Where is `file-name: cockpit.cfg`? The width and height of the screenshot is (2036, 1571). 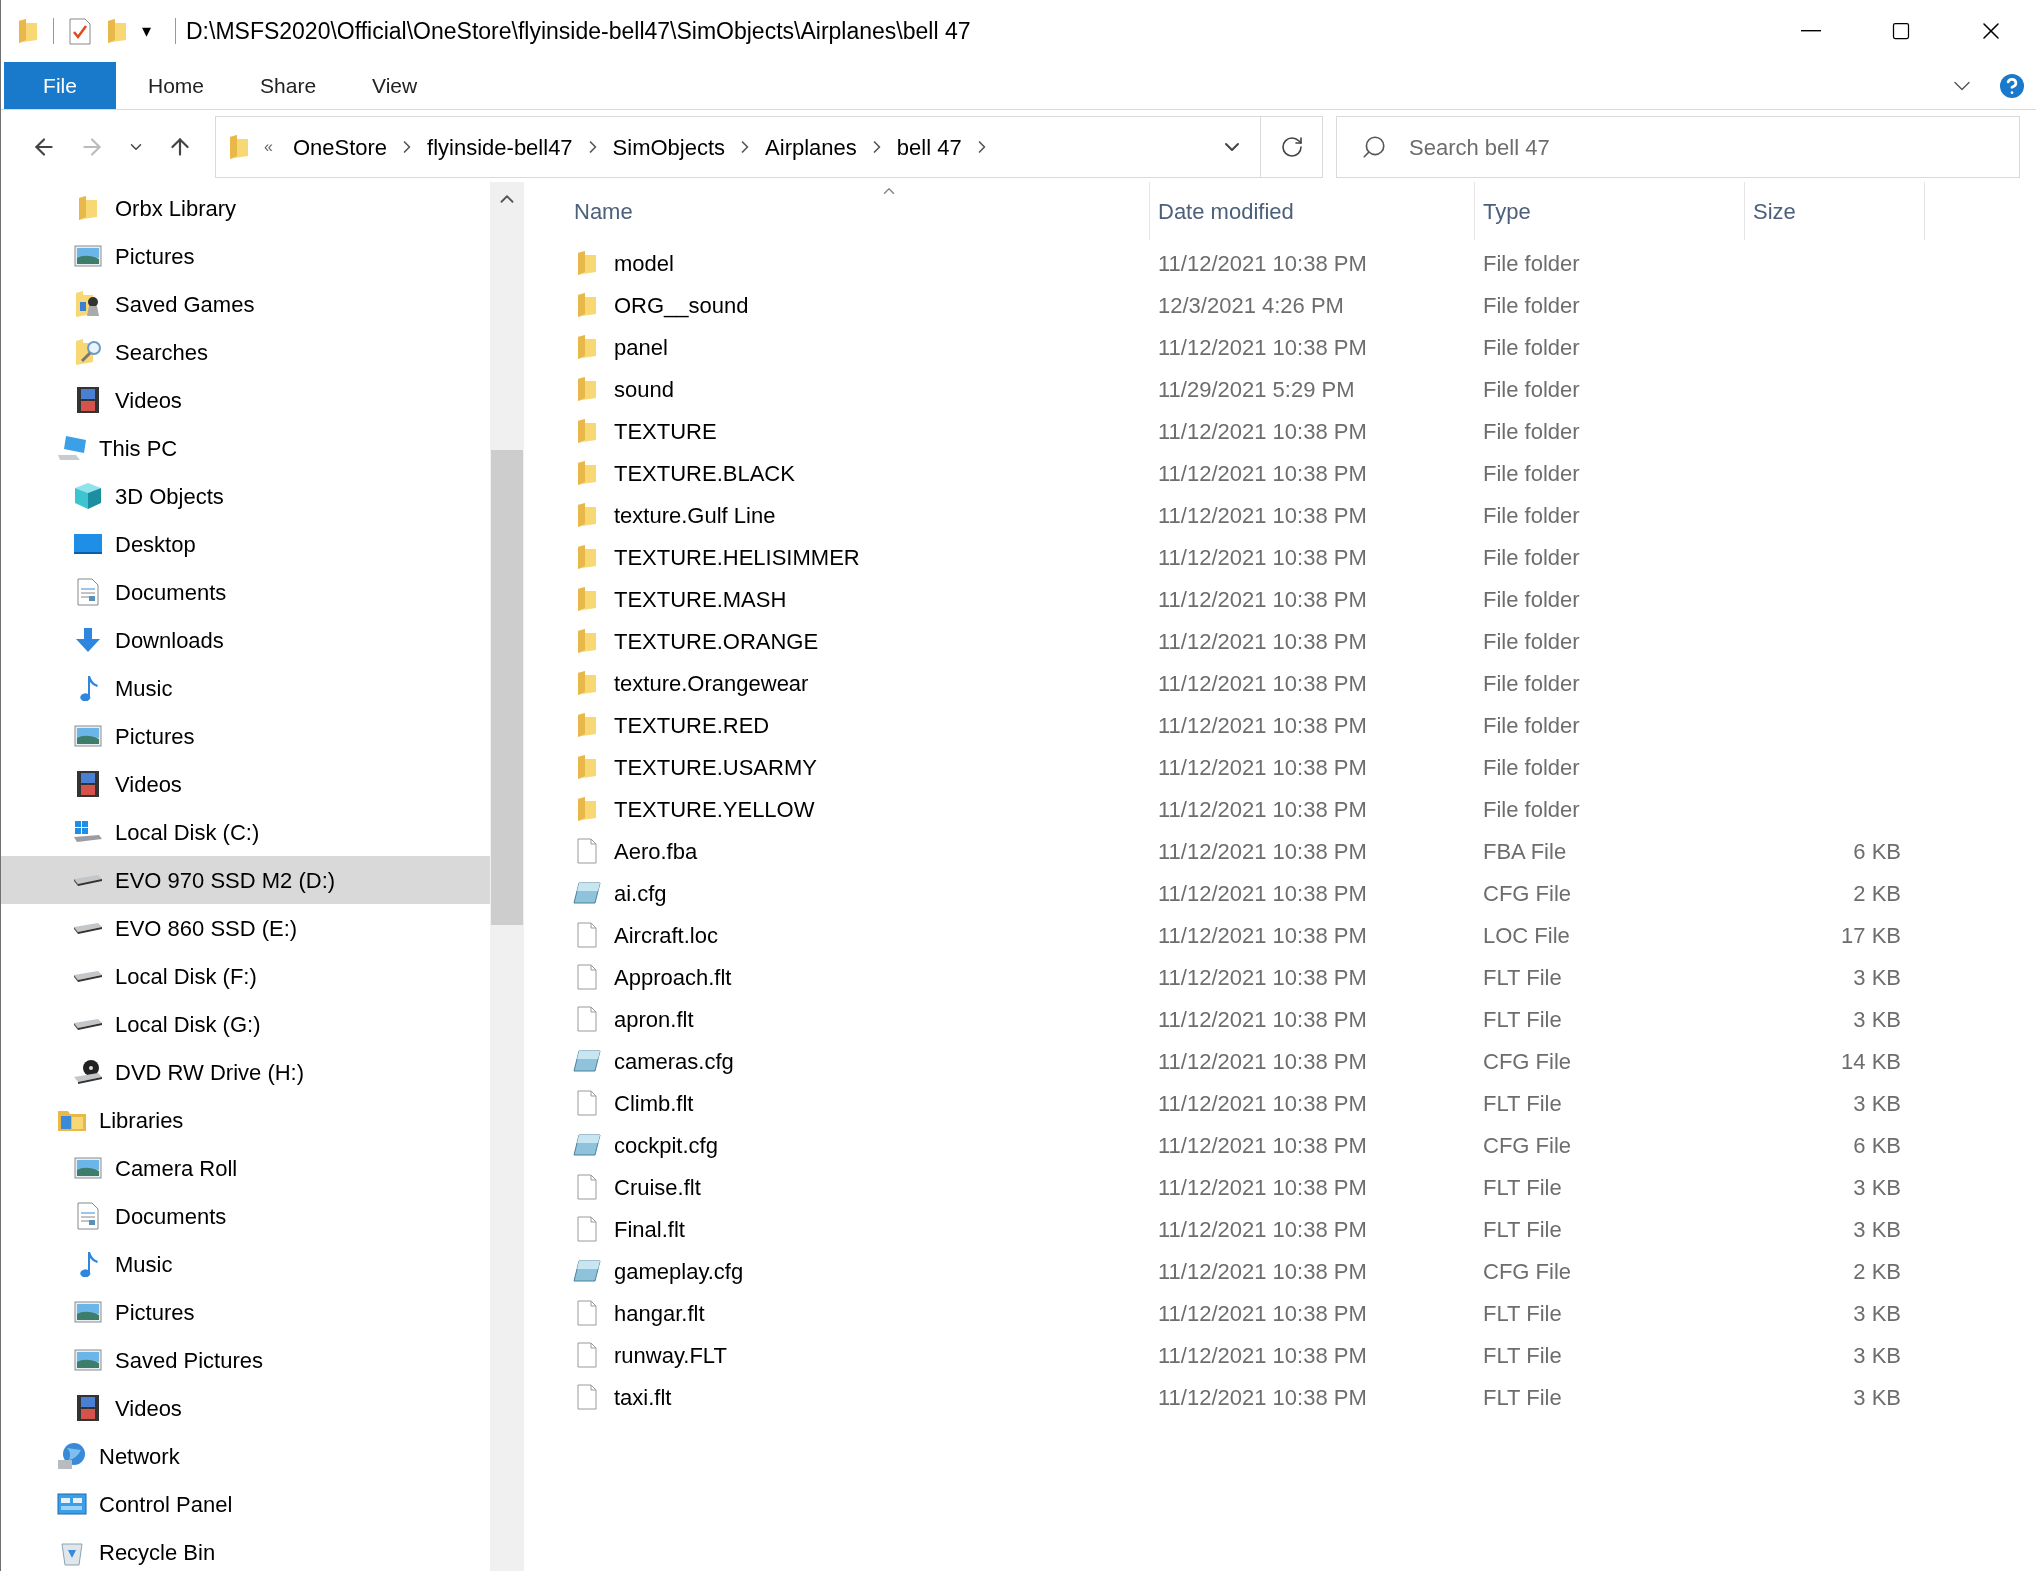
file-name: cockpit.cfg is located at coordinates (666, 1145).